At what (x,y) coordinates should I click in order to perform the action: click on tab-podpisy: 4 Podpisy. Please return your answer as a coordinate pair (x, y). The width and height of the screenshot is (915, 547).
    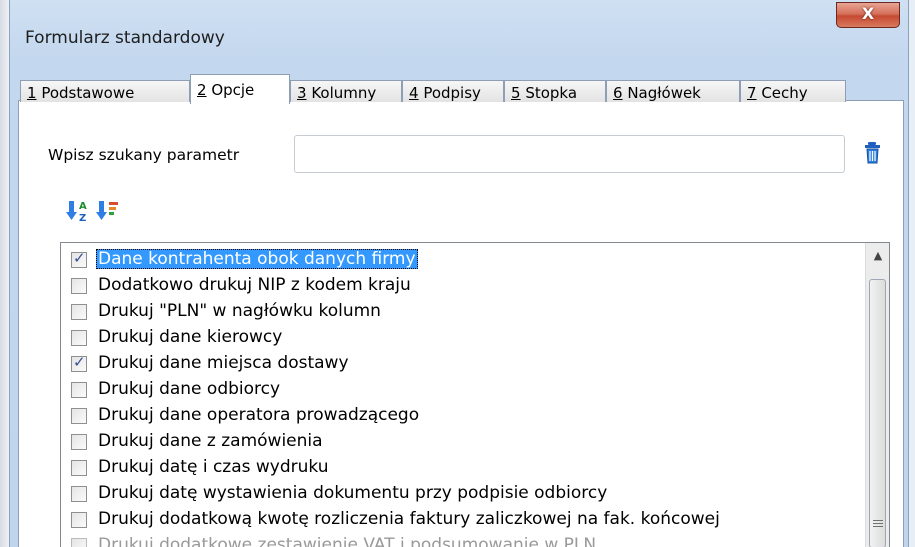
    Looking at the image, I should click on (453, 91).